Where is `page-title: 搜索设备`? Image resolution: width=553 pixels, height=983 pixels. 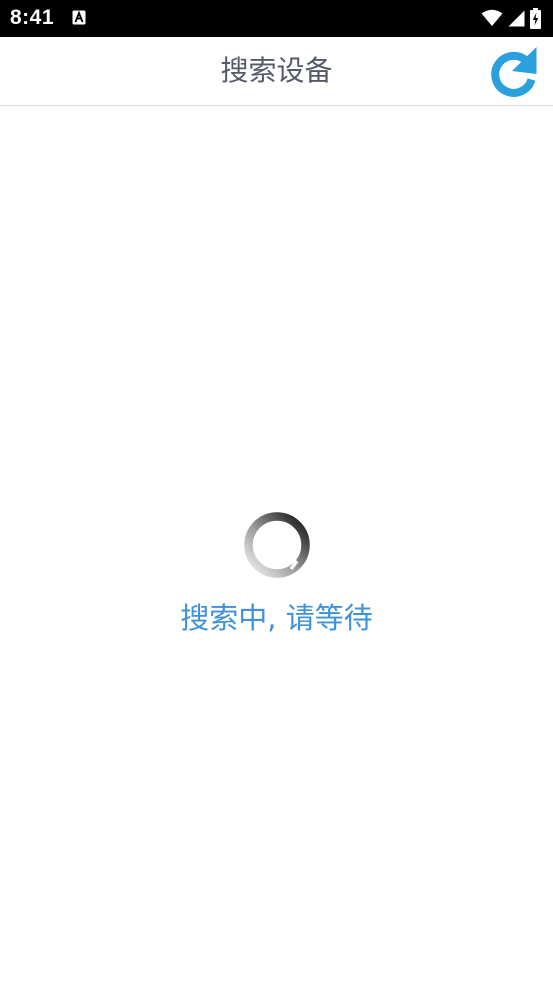
page-title: 搜索设备 is located at coordinates (276, 70).